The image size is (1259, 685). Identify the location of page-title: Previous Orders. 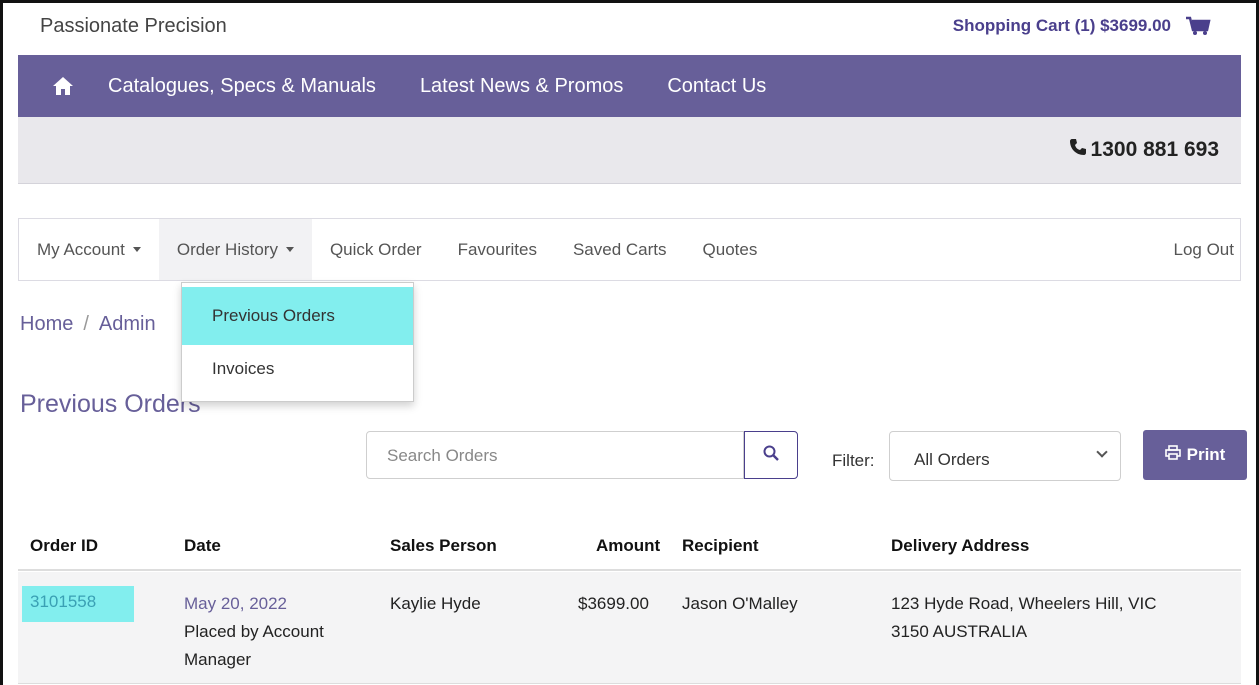
(110, 404).